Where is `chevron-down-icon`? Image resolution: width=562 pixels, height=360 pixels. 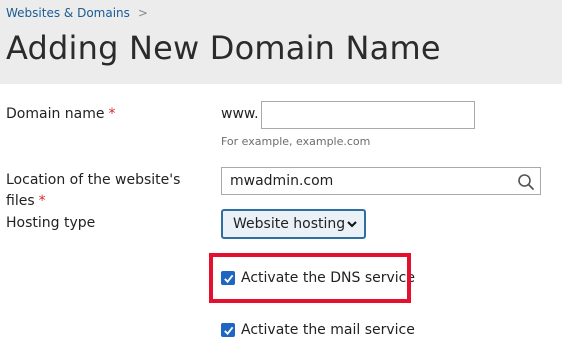
chevron-down-icon is located at coordinates (352, 224).